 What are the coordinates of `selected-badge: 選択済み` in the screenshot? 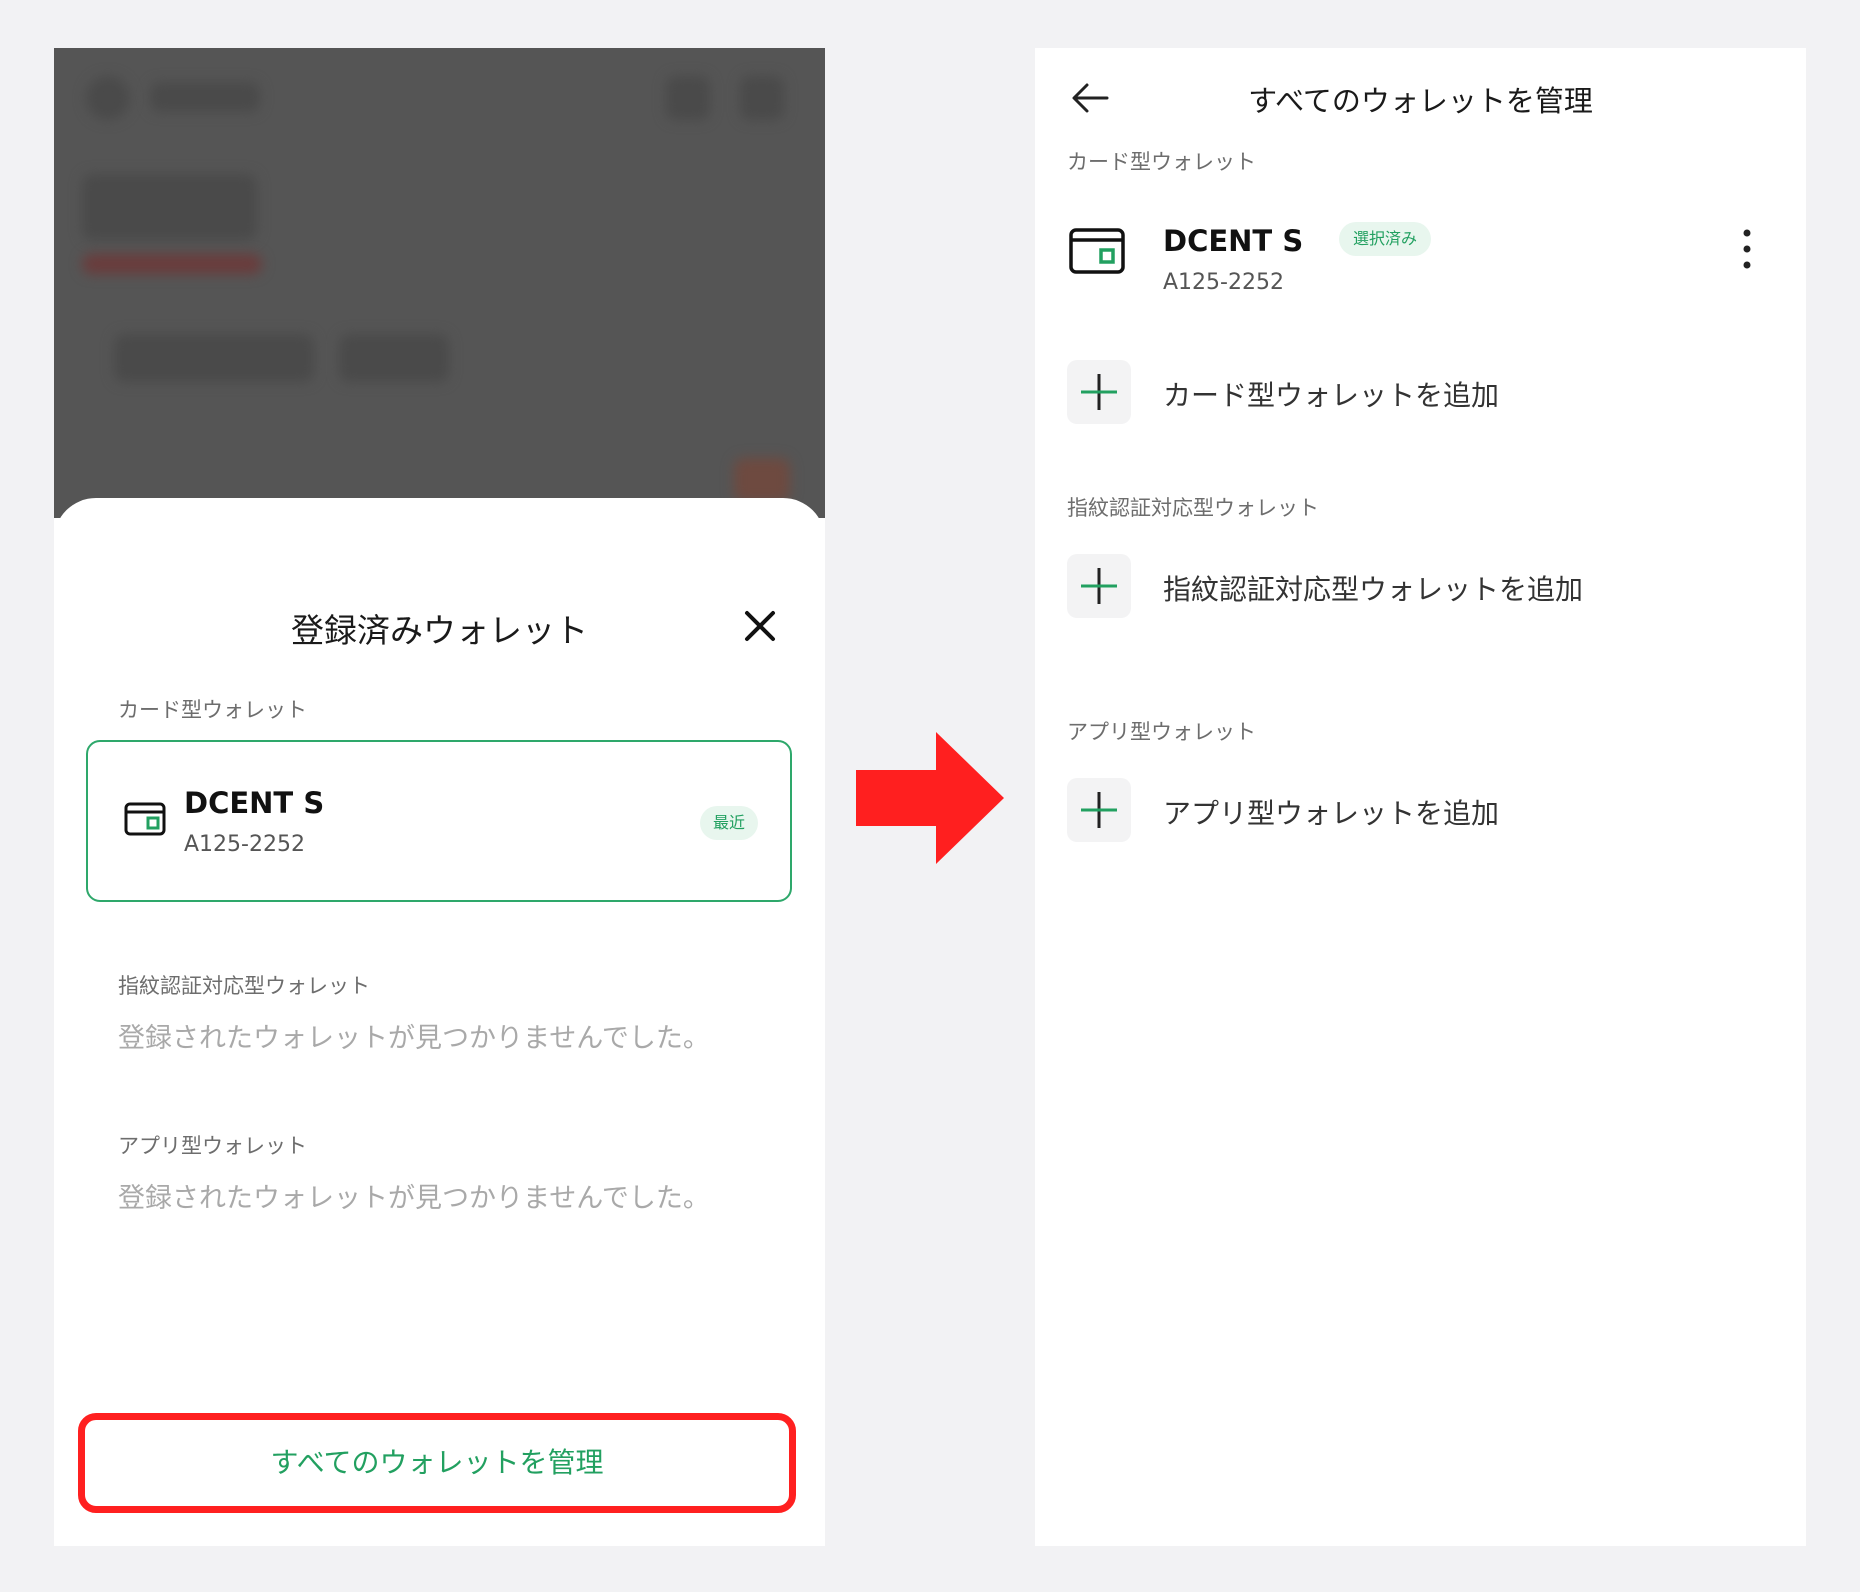 It's located at (1385, 239).